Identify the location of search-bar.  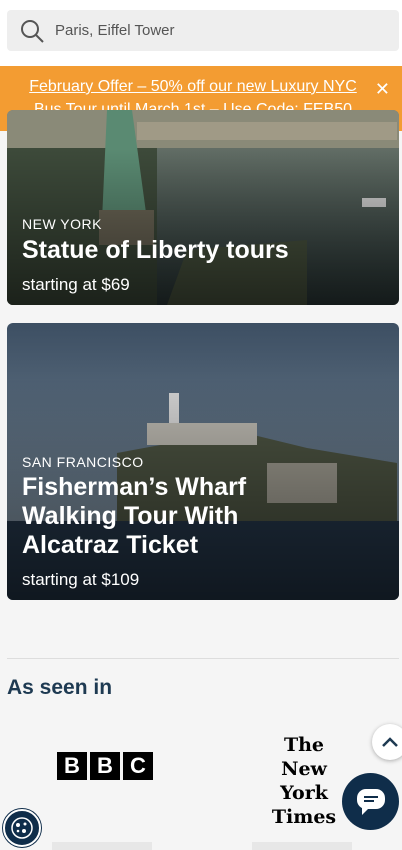
(203, 30).